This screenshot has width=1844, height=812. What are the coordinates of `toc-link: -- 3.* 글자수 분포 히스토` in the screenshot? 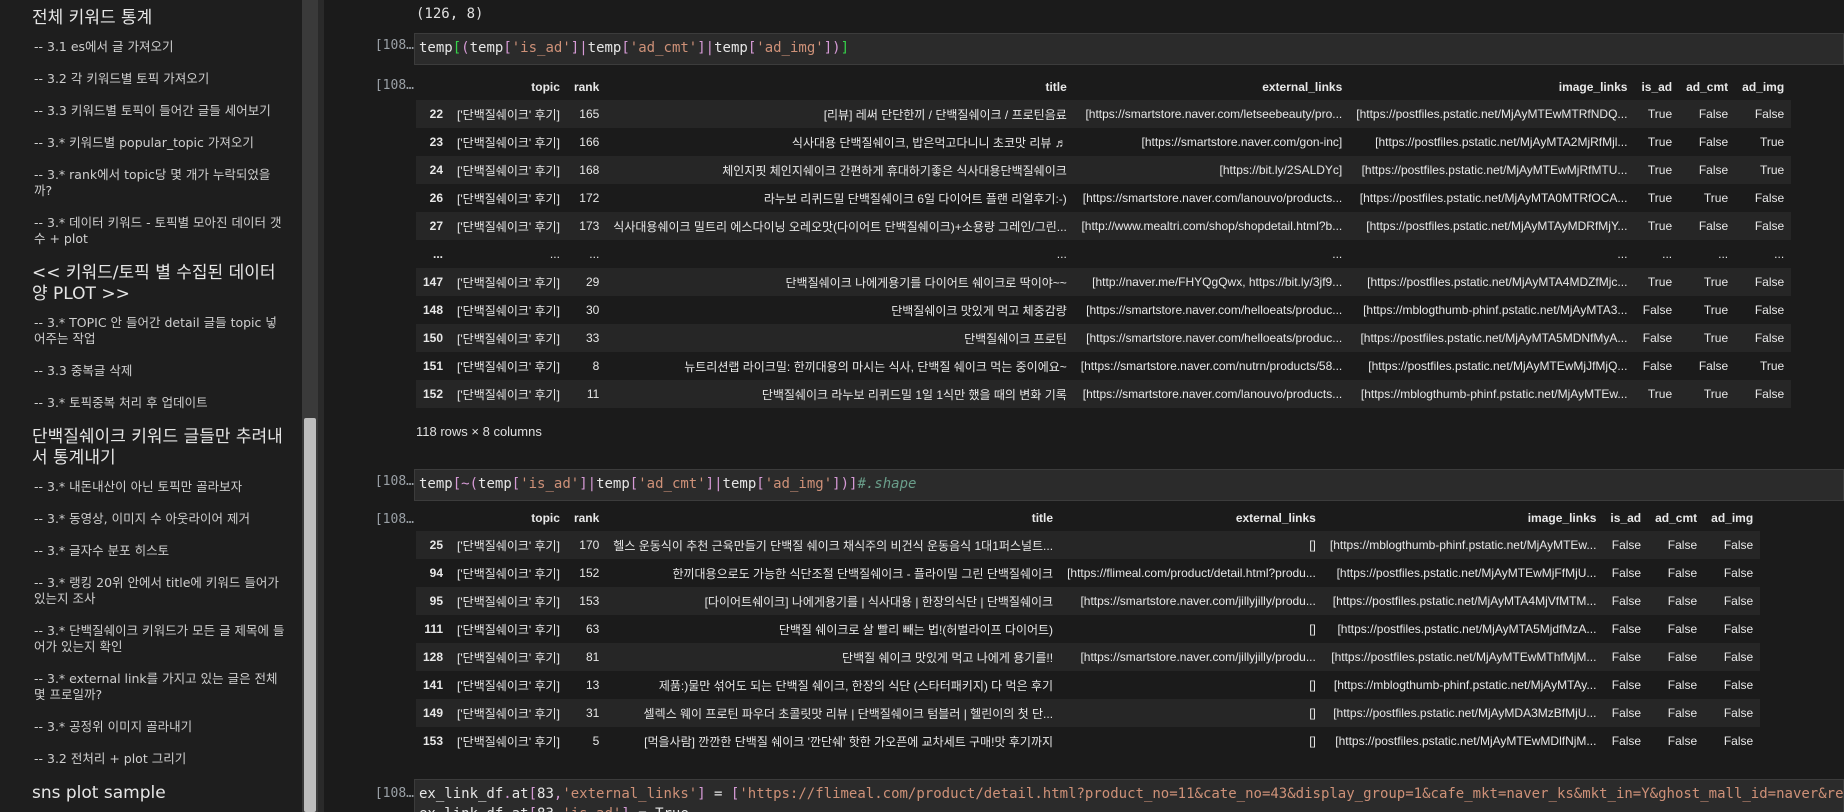 It's located at (161, 551).